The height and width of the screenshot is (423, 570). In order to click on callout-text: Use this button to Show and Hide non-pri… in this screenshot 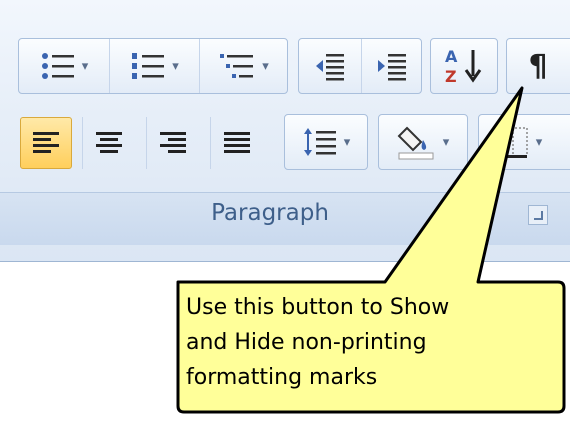, I will do `click(318, 342)`.